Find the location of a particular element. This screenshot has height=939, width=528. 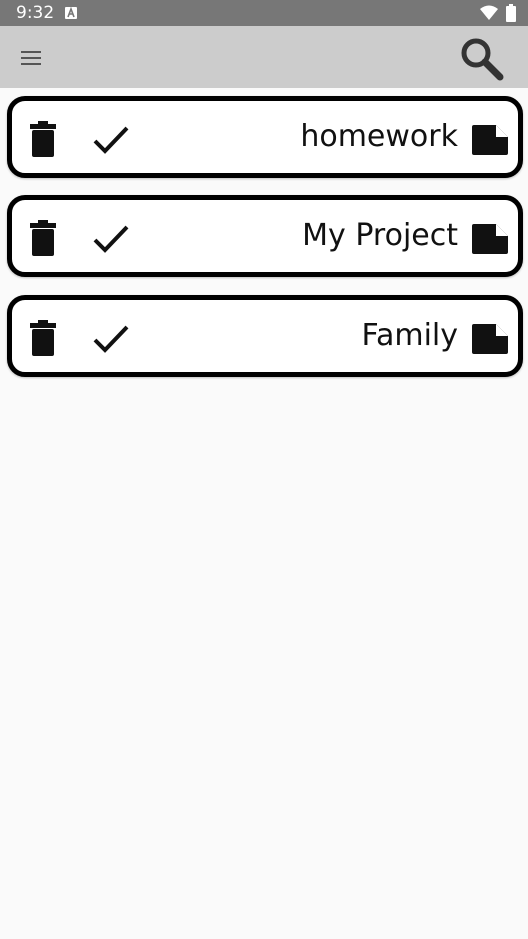

menu-icon is located at coordinates (31, 58).